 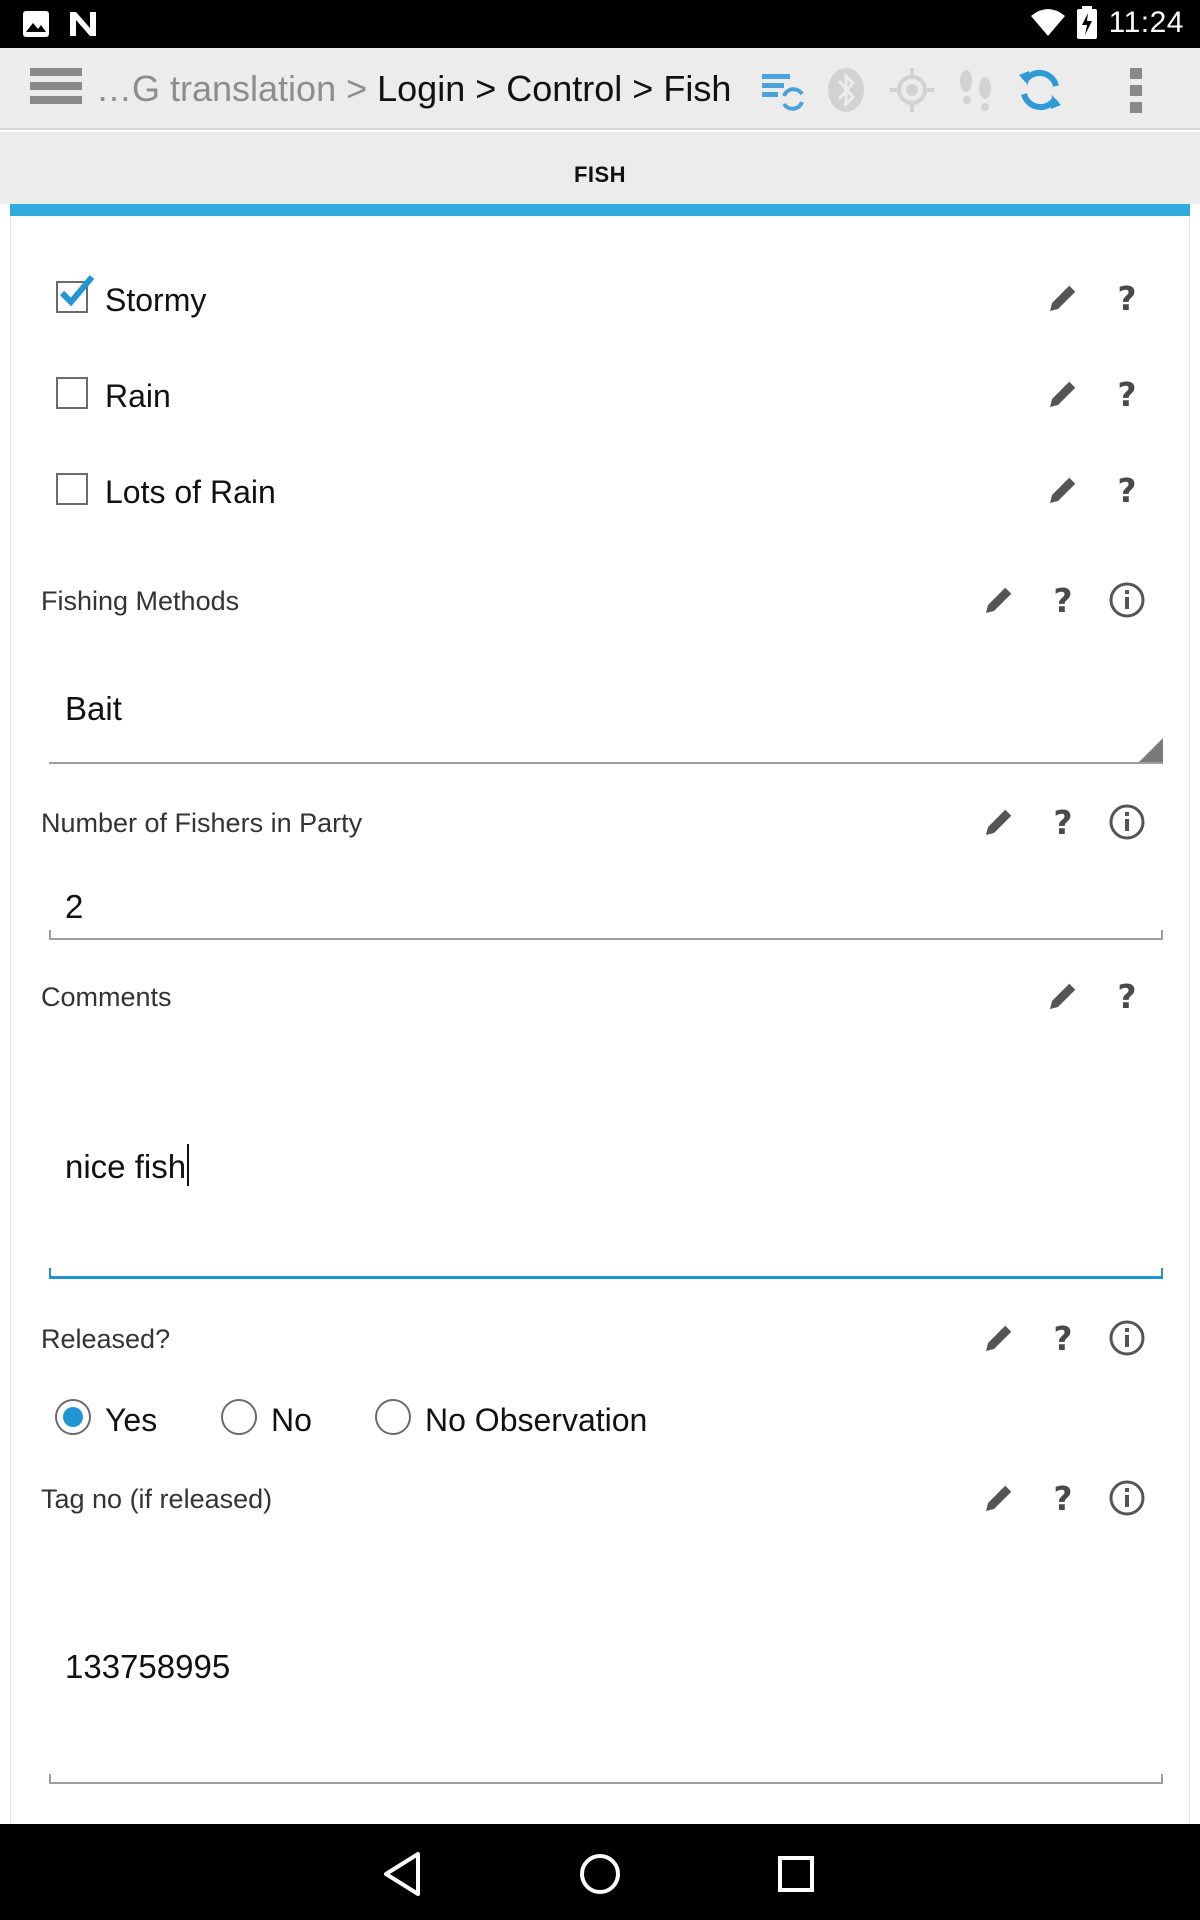 I want to click on image-icon, so click(x=36, y=24).